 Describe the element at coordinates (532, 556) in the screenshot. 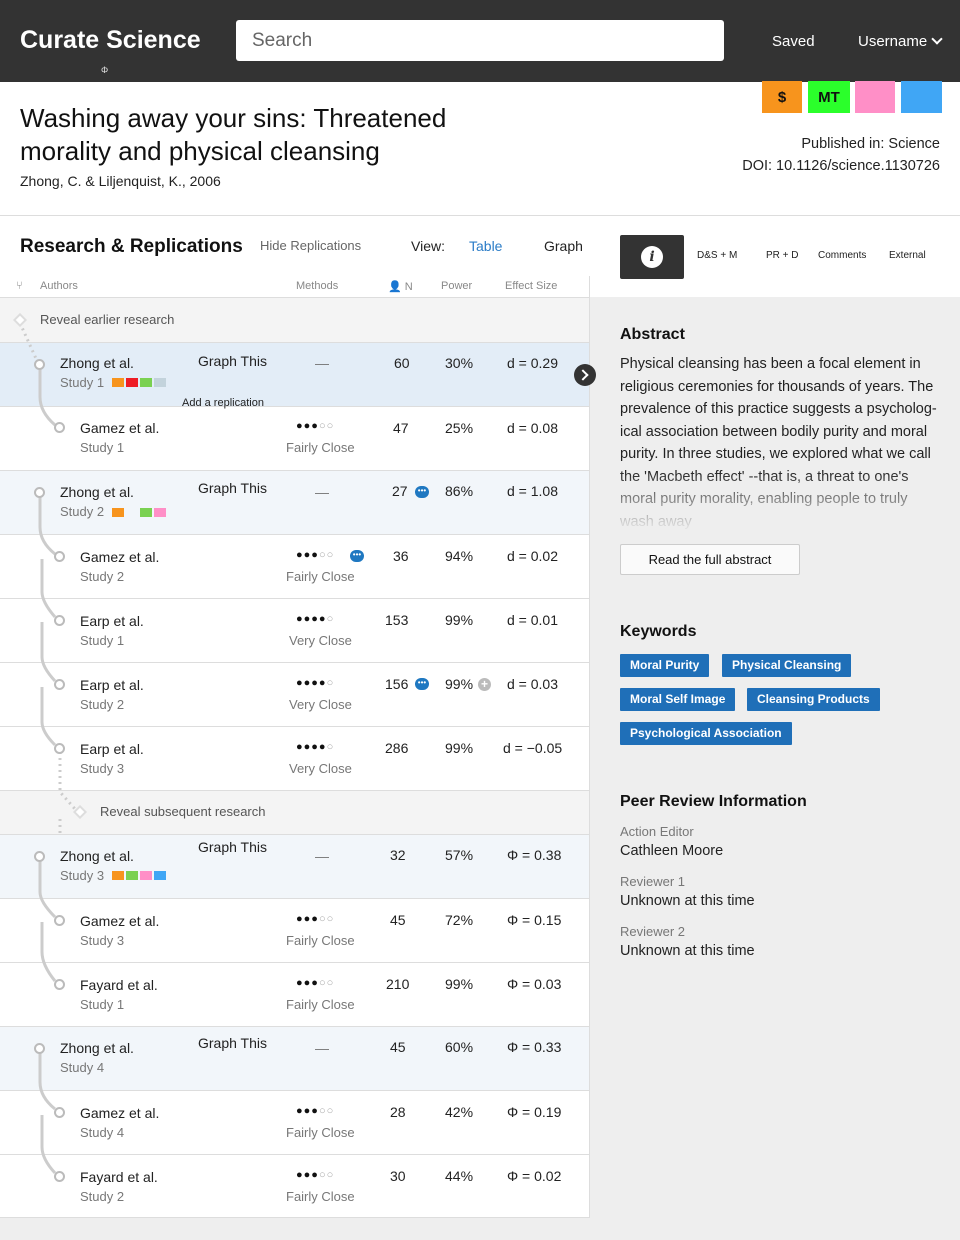

I see `row-effect: d = 0.02` at that location.